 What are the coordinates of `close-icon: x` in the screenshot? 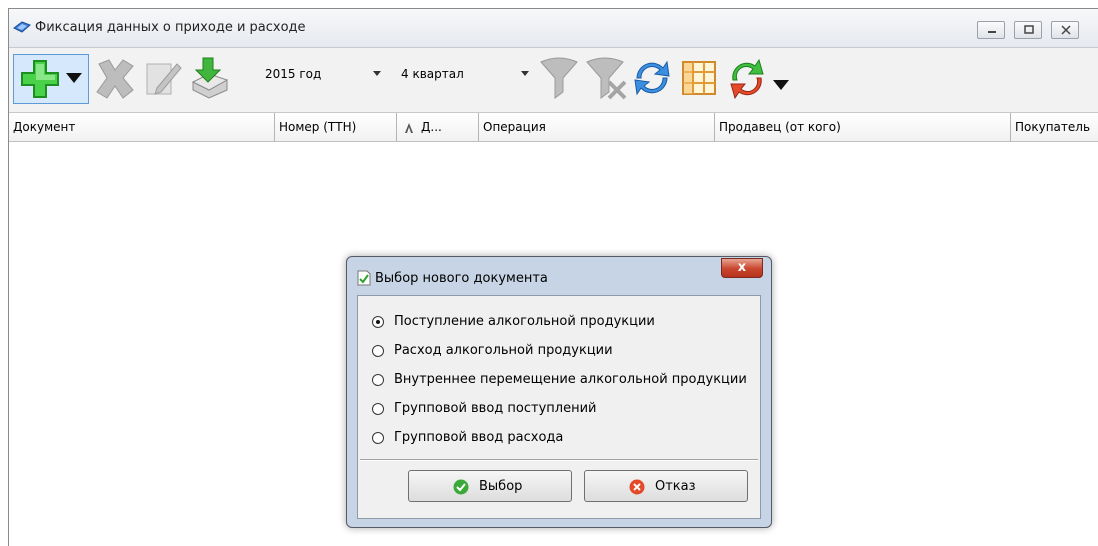 It's located at (742, 267).